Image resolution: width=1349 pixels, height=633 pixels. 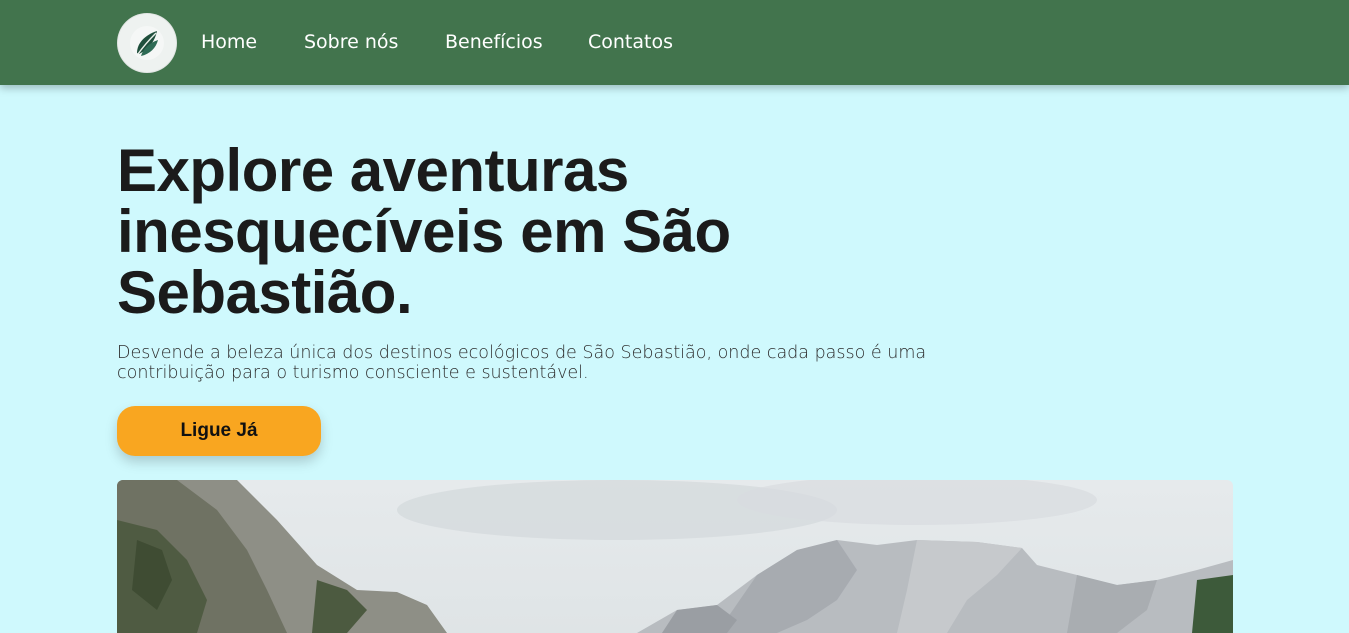 I want to click on top-navbar: Home Sobre nós Benefícios Contatos, so click(x=674, y=42).